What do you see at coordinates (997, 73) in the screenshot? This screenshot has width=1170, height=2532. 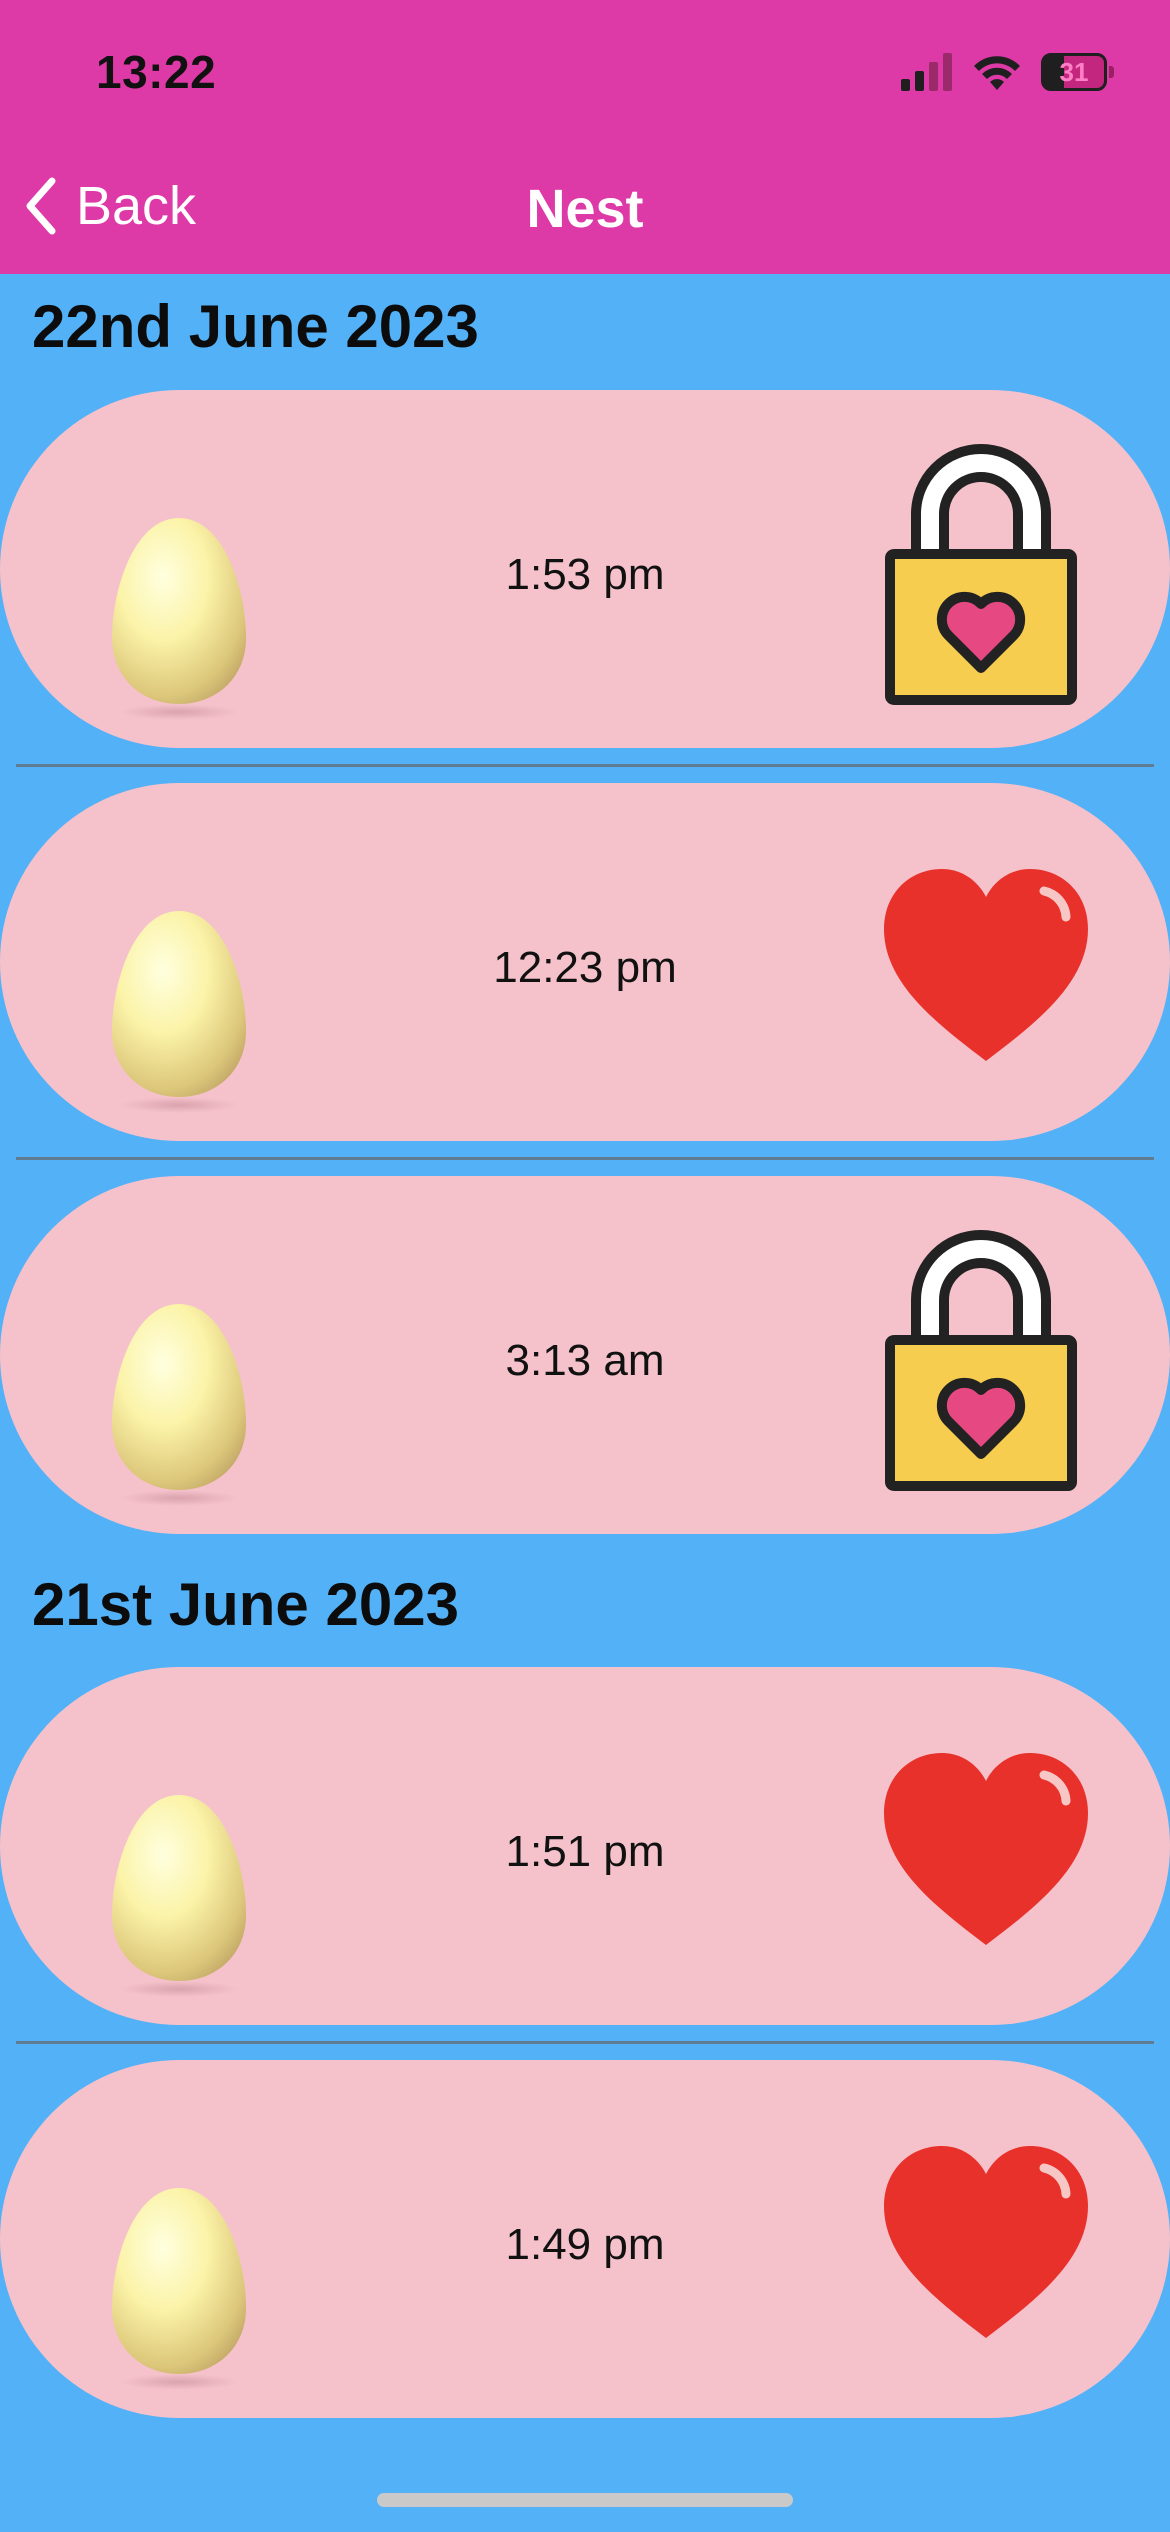 I see `wifi-icon` at bounding box center [997, 73].